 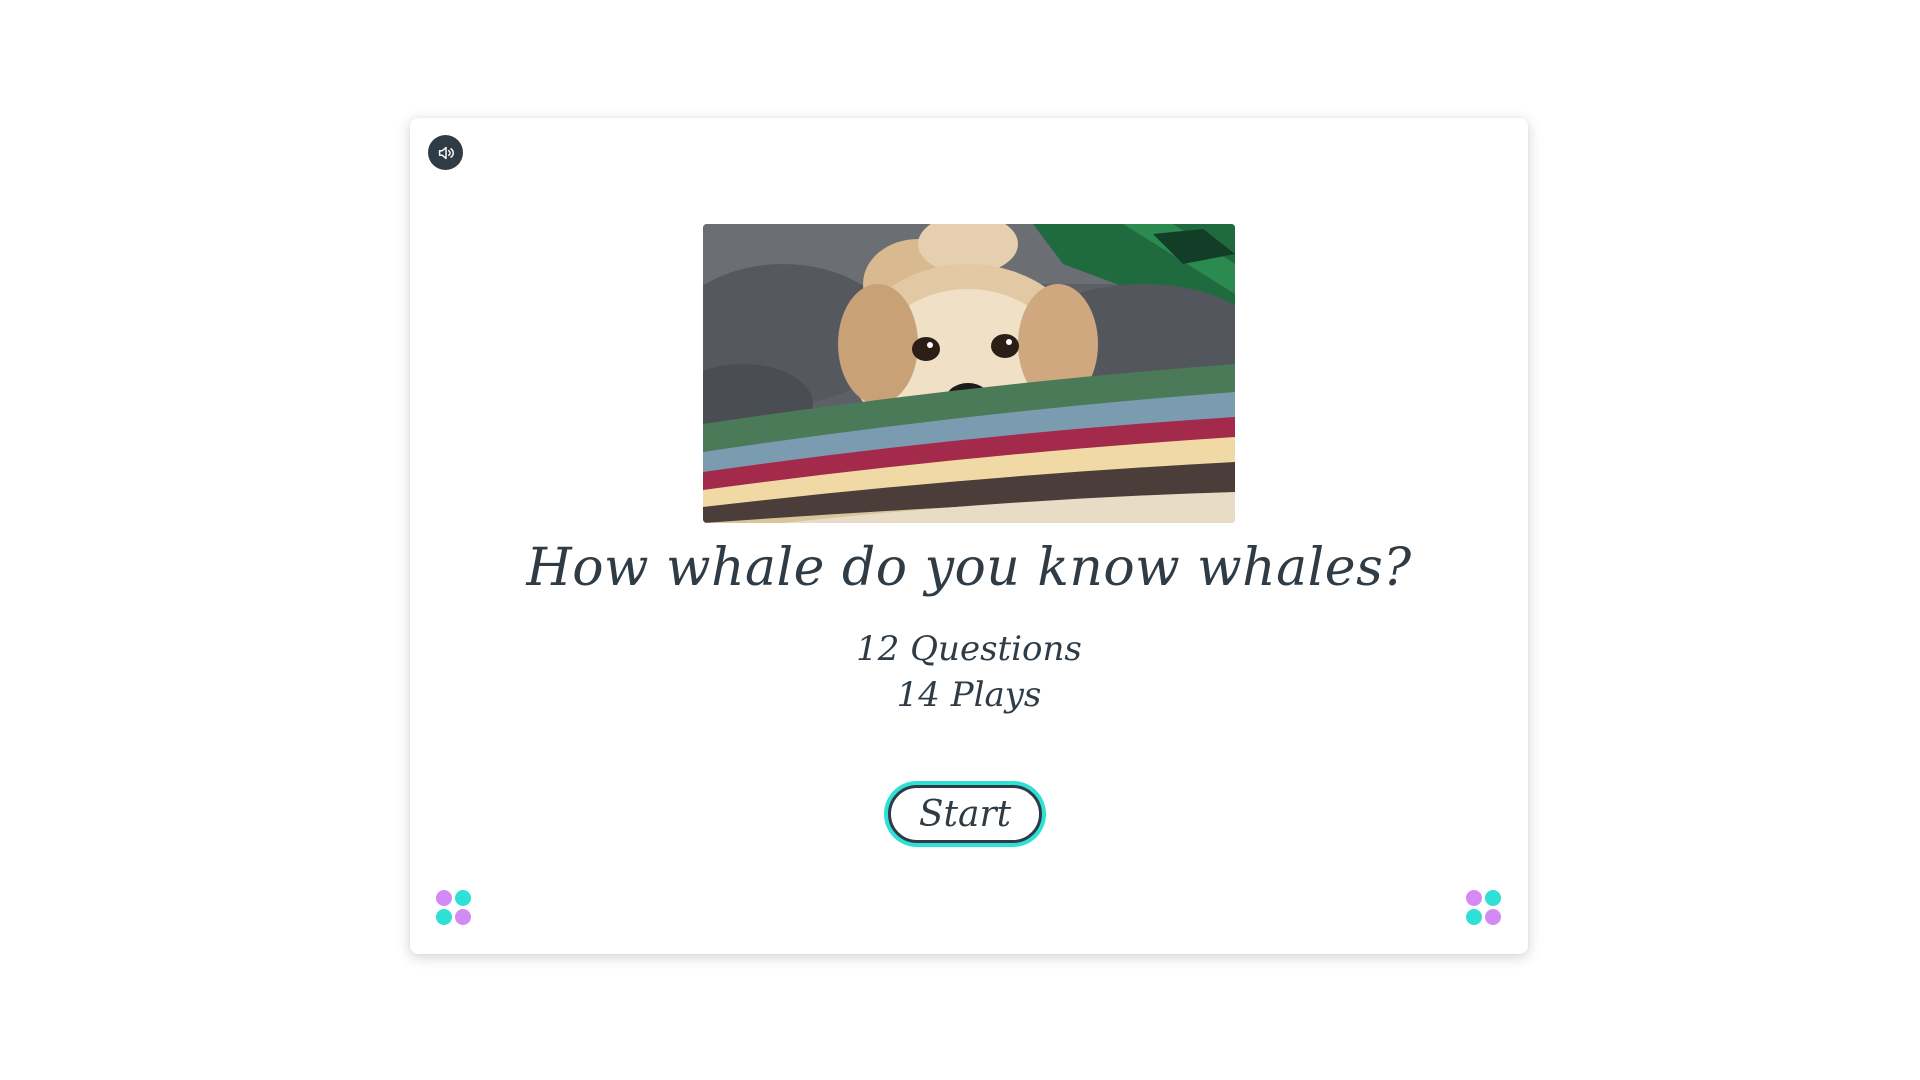 I want to click on sound-toggle-button, so click(x=445, y=152).